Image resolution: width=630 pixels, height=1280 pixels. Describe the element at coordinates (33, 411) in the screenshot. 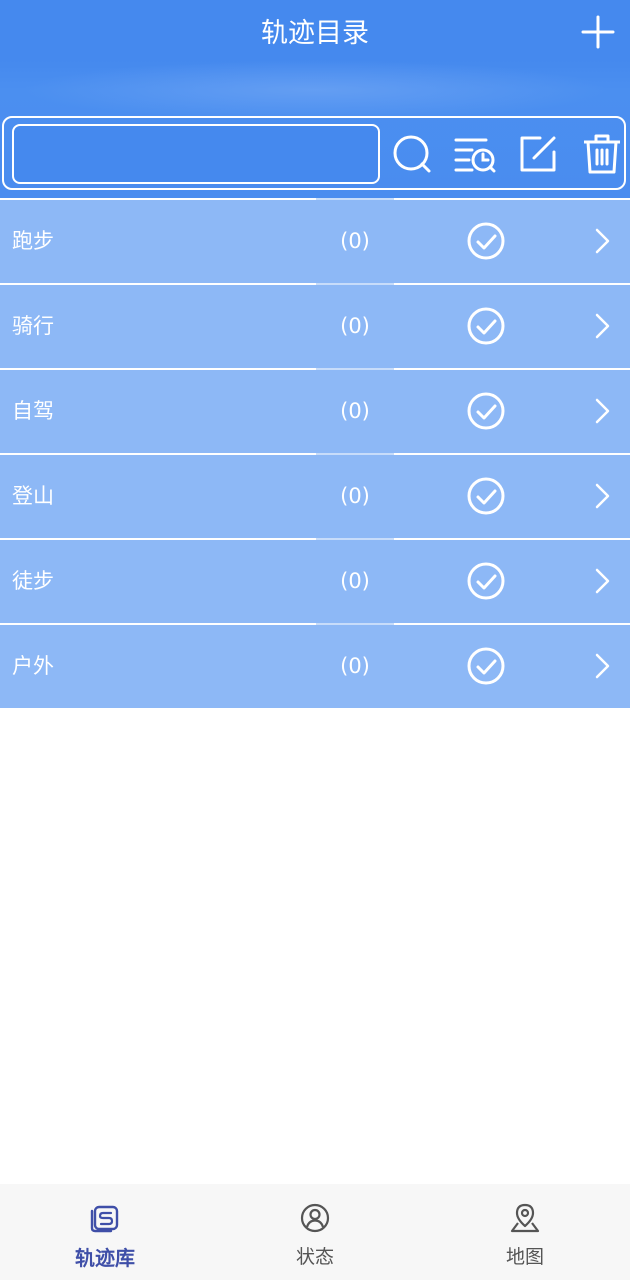

I see `row-label: 自驾` at that location.